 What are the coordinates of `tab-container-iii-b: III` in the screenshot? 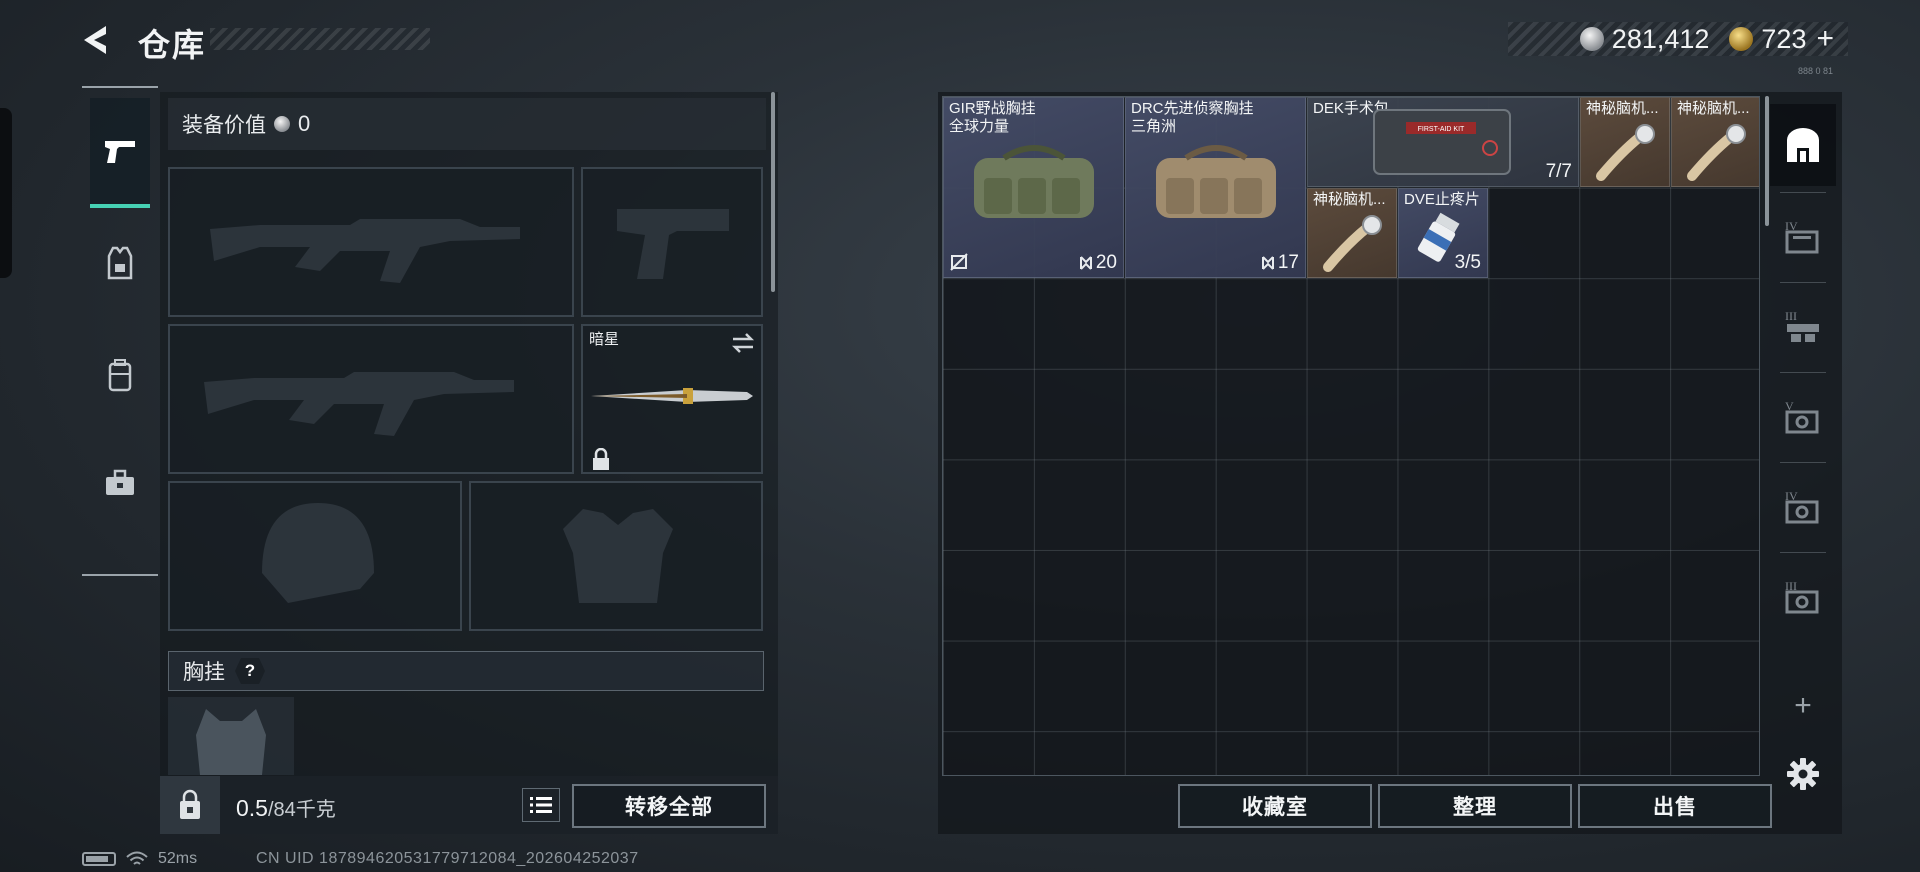 It's located at (1803, 597).